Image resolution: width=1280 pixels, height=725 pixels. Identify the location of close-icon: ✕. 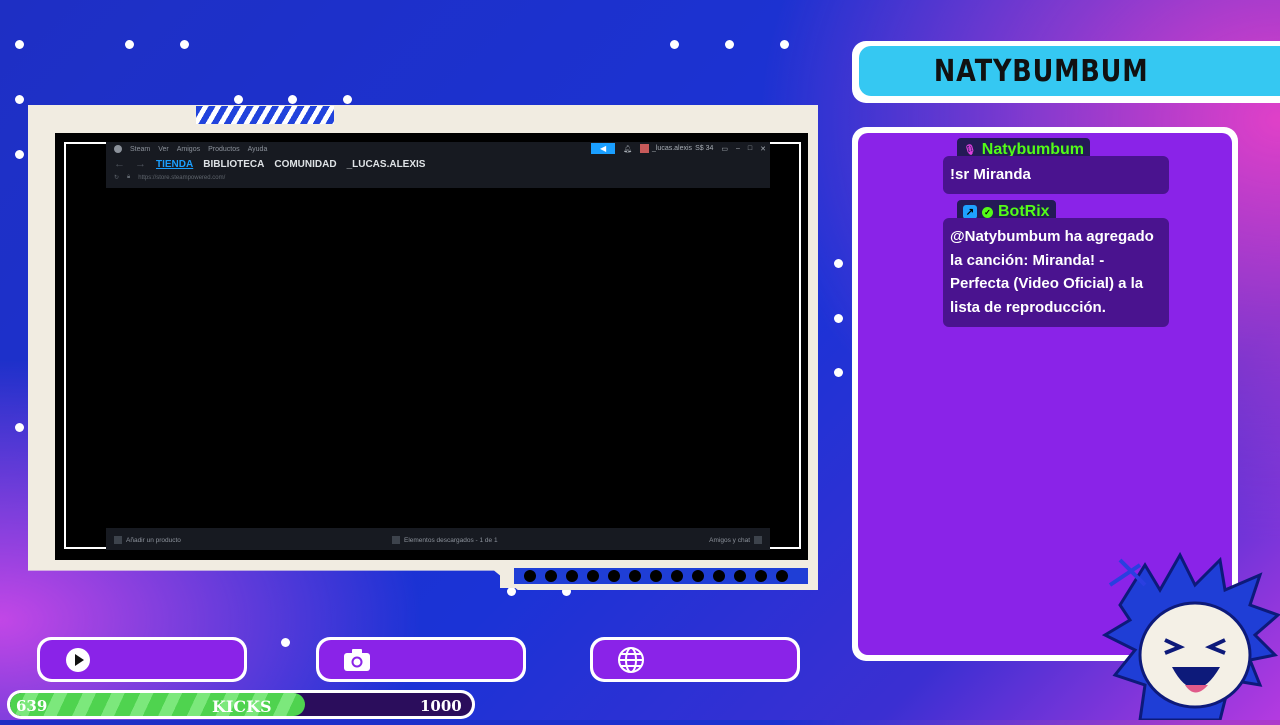
(763, 149).